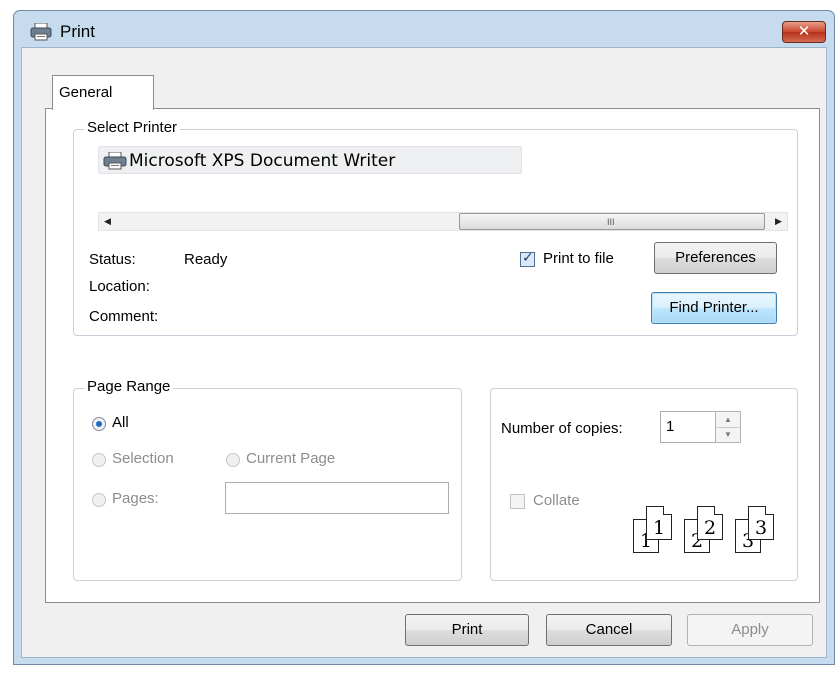 This screenshot has height=673, width=840. I want to click on scroll-thumb: III, so click(612, 221).